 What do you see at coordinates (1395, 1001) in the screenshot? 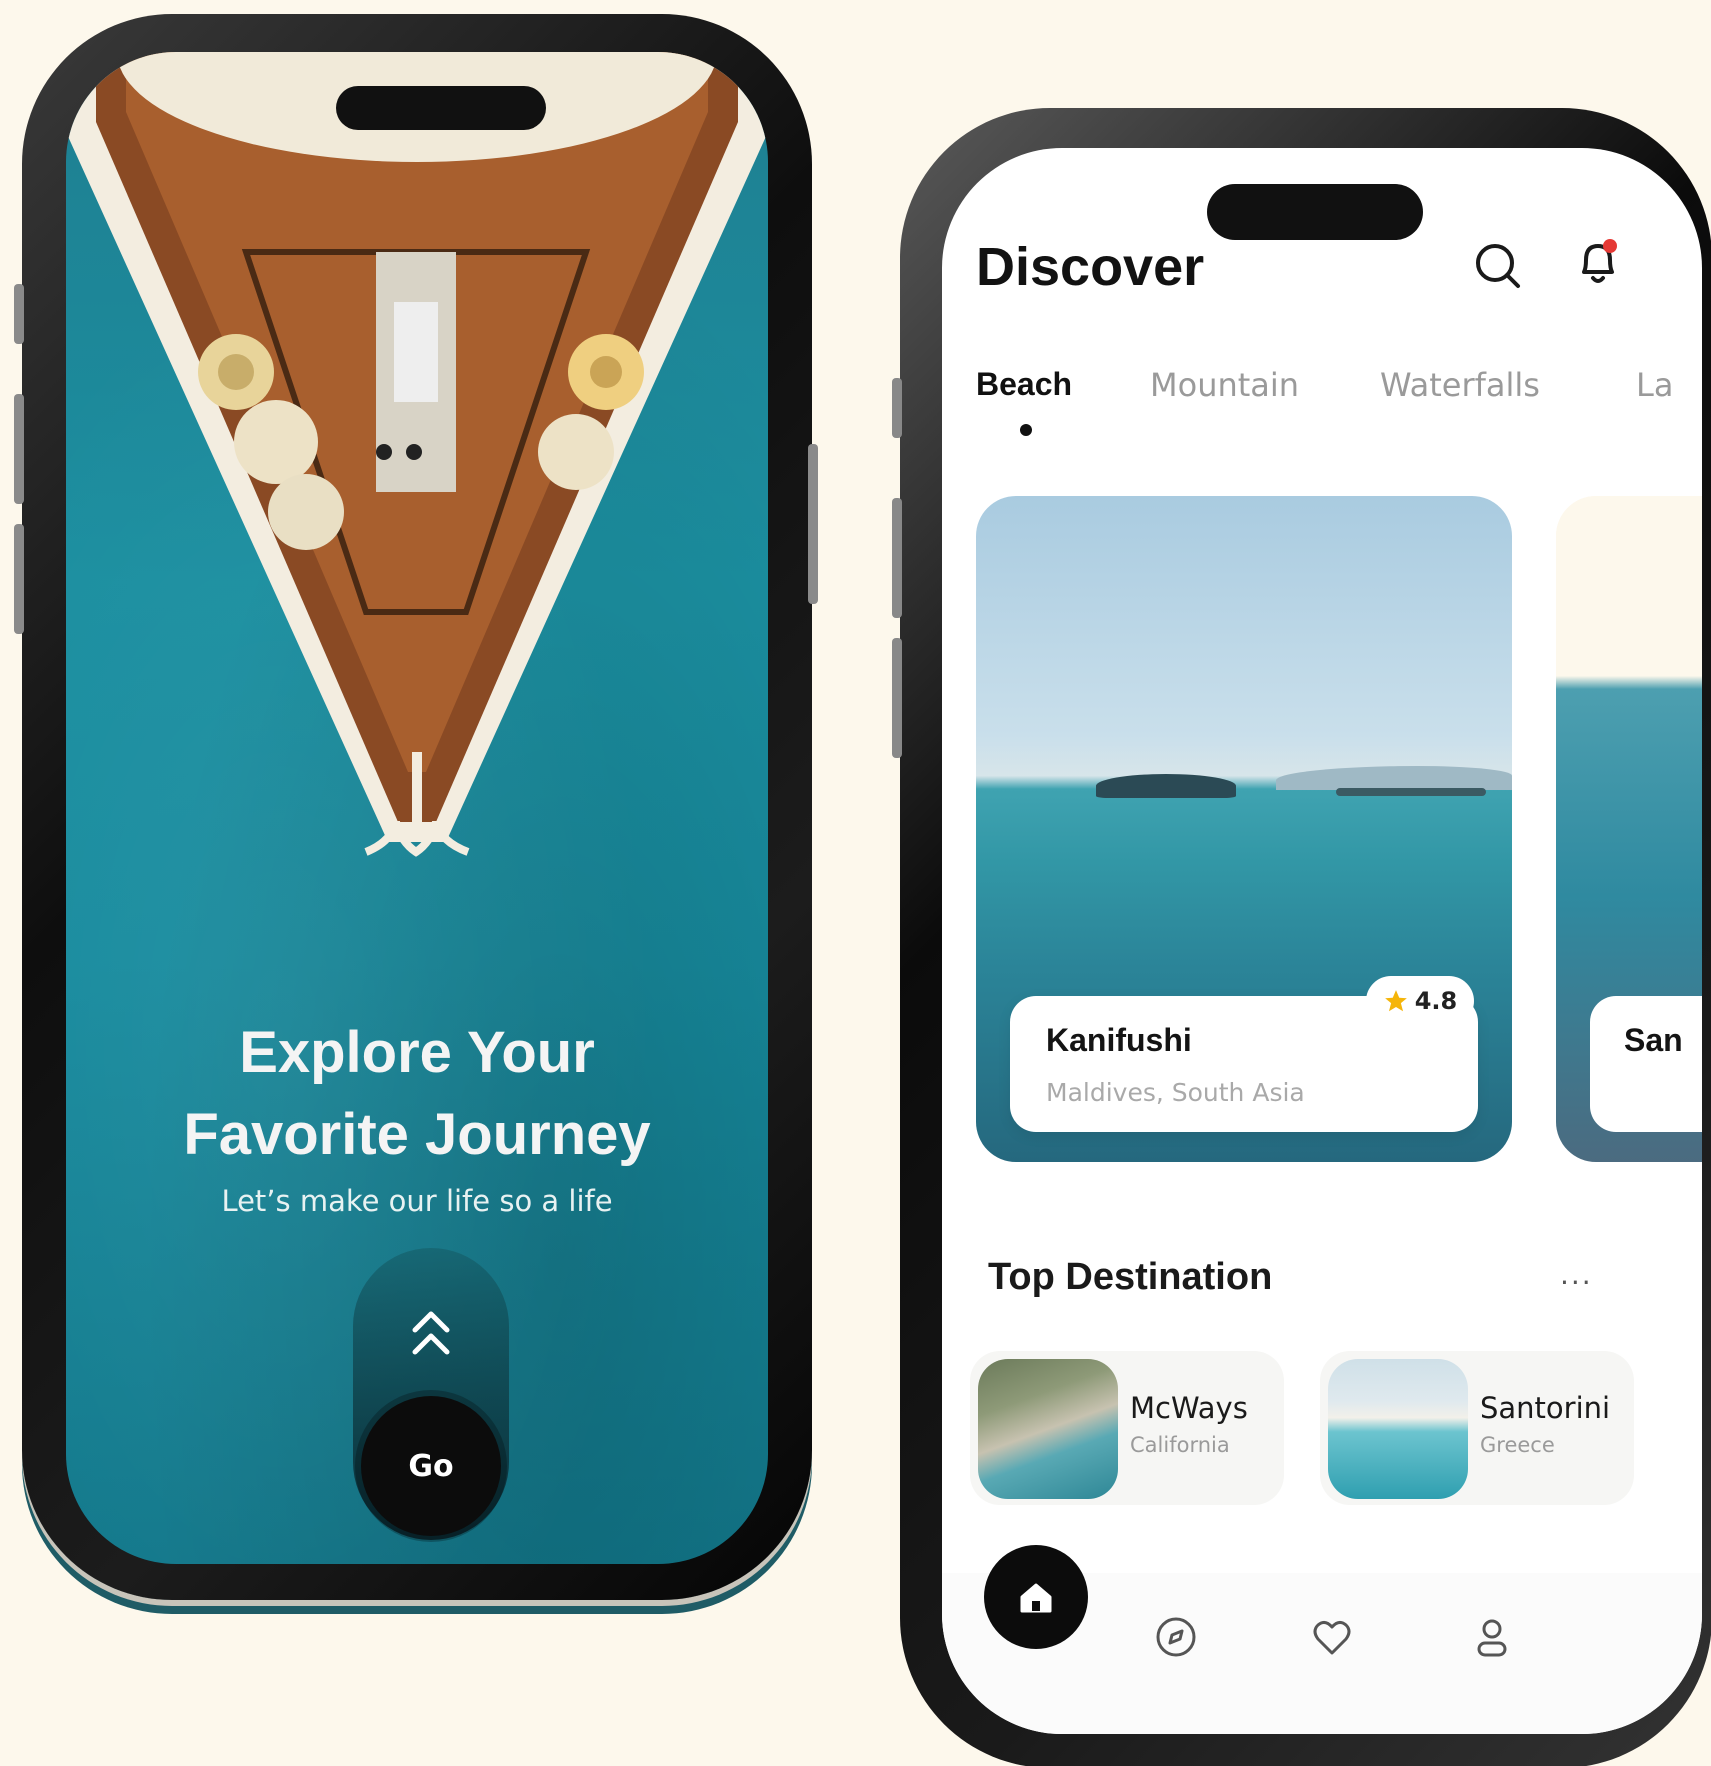
I see `star-icon` at bounding box center [1395, 1001].